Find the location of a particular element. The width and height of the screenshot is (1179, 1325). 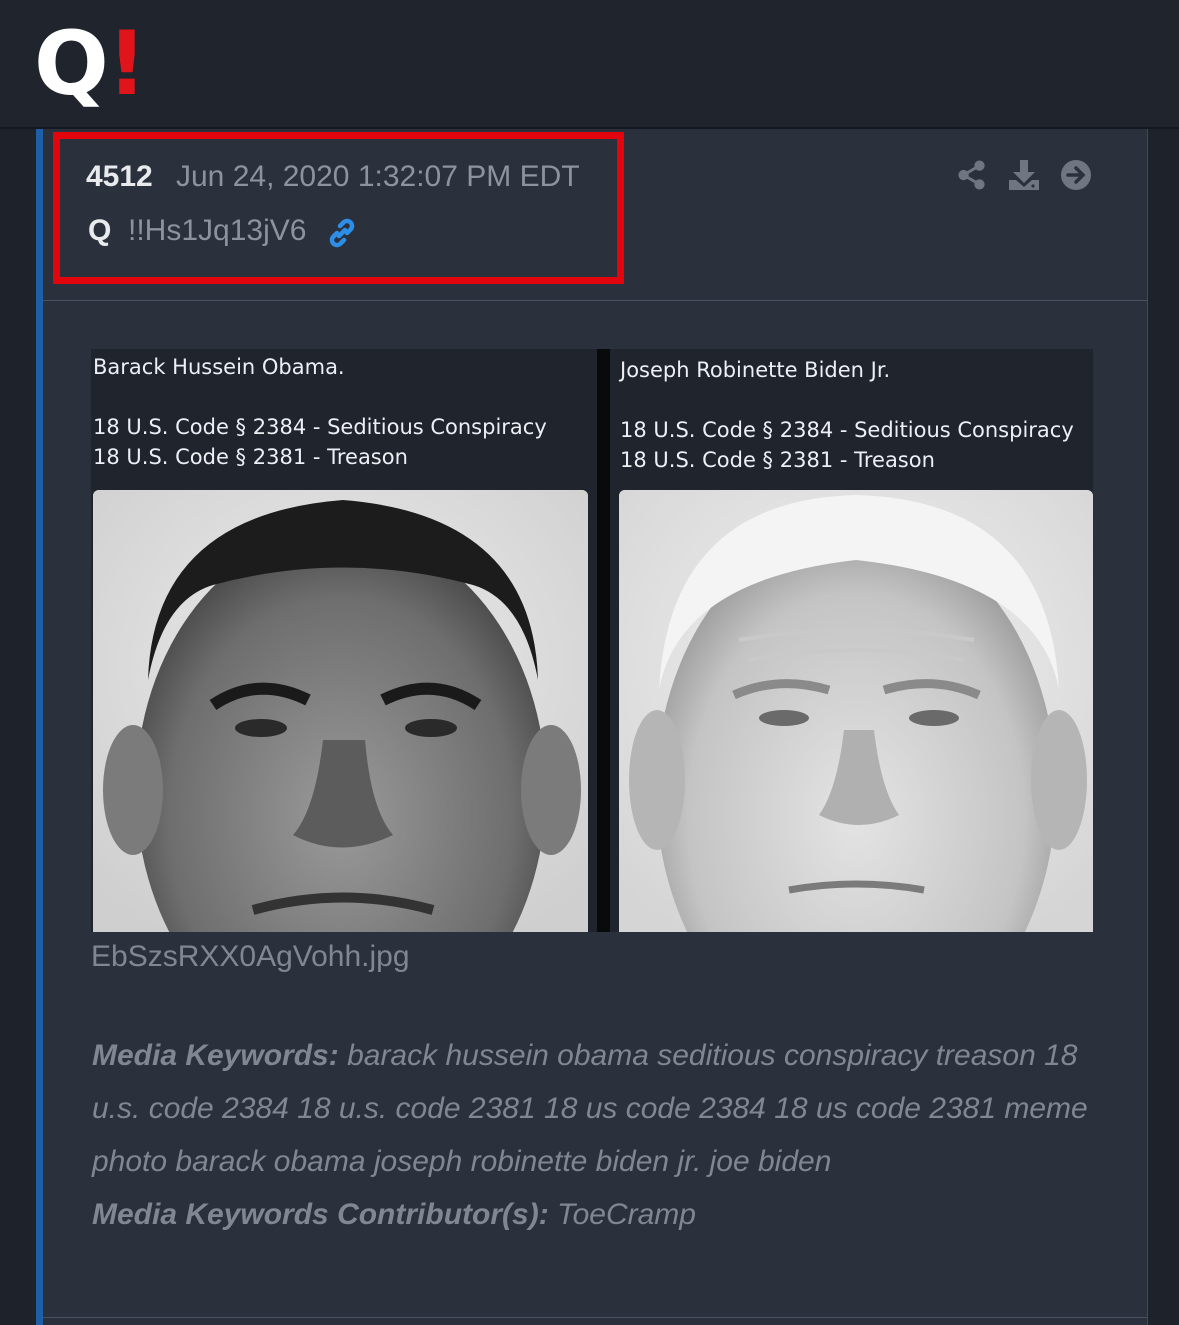

image-divider is located at coordinates (603, 640).